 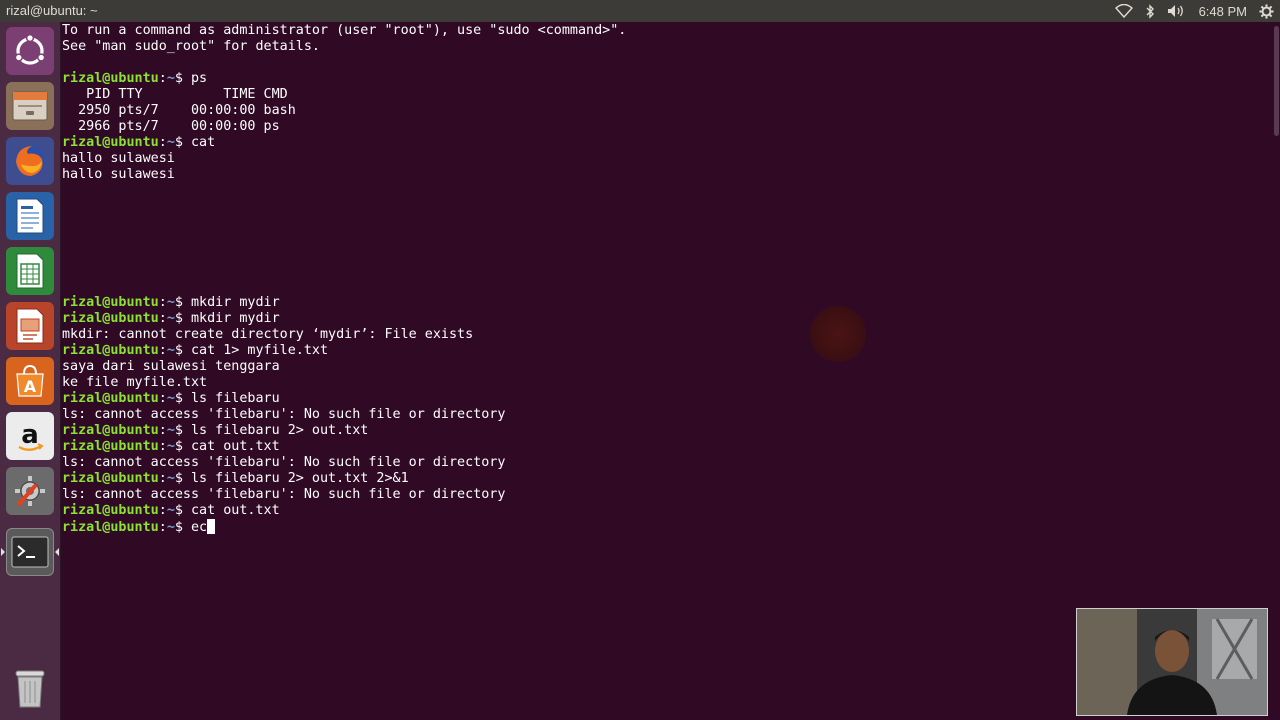 What do you see at coordinates (57, 552) in the screenshot?
I see `focused-indicator` at bounding box center [57, 552].